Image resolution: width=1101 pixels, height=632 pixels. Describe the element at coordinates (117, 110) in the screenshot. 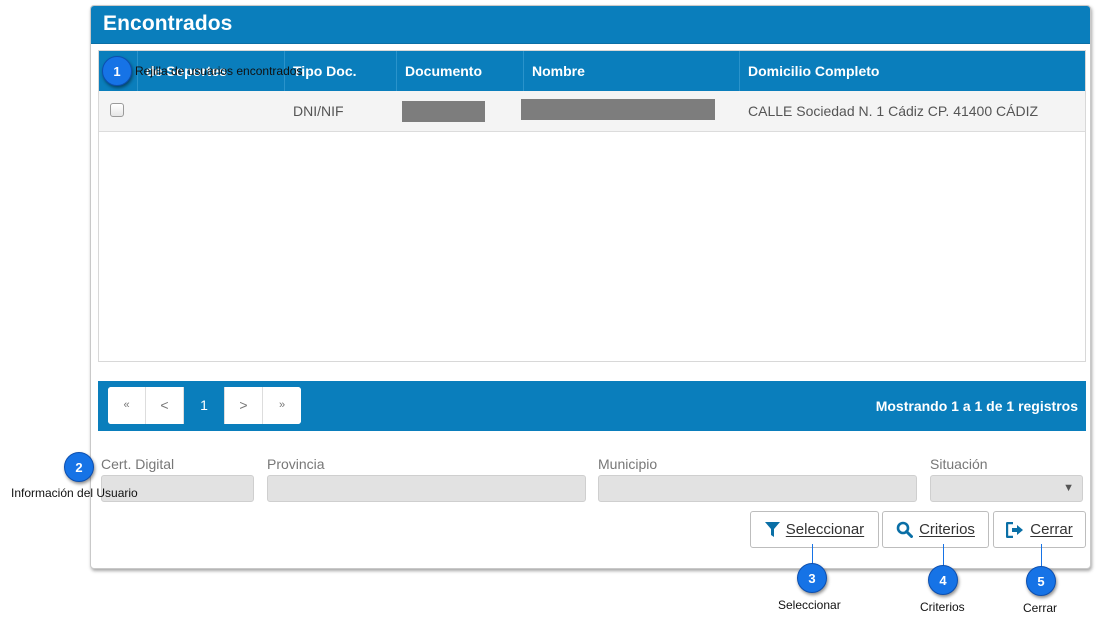

I see `row-checkbox` at that location.